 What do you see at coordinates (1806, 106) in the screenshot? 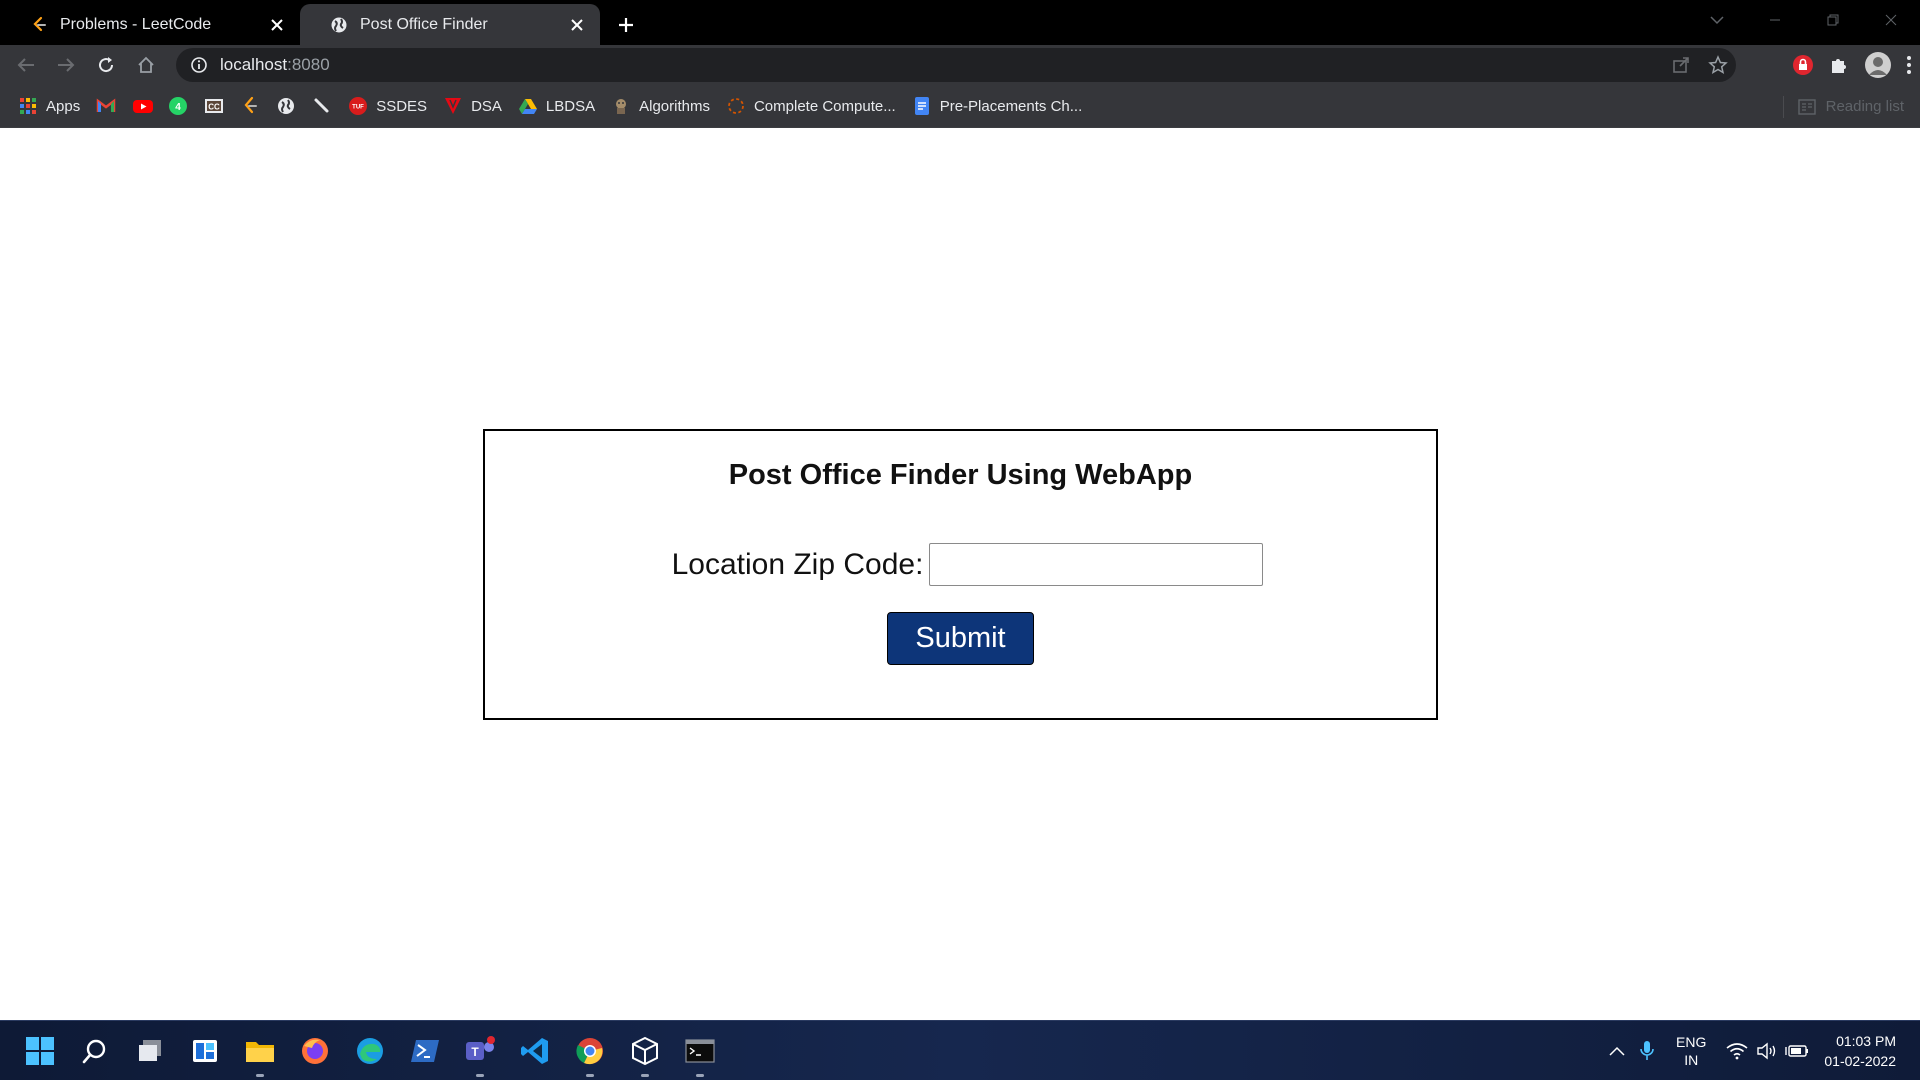
I see `reading-list-icon` at bounding box center [1806, 106].